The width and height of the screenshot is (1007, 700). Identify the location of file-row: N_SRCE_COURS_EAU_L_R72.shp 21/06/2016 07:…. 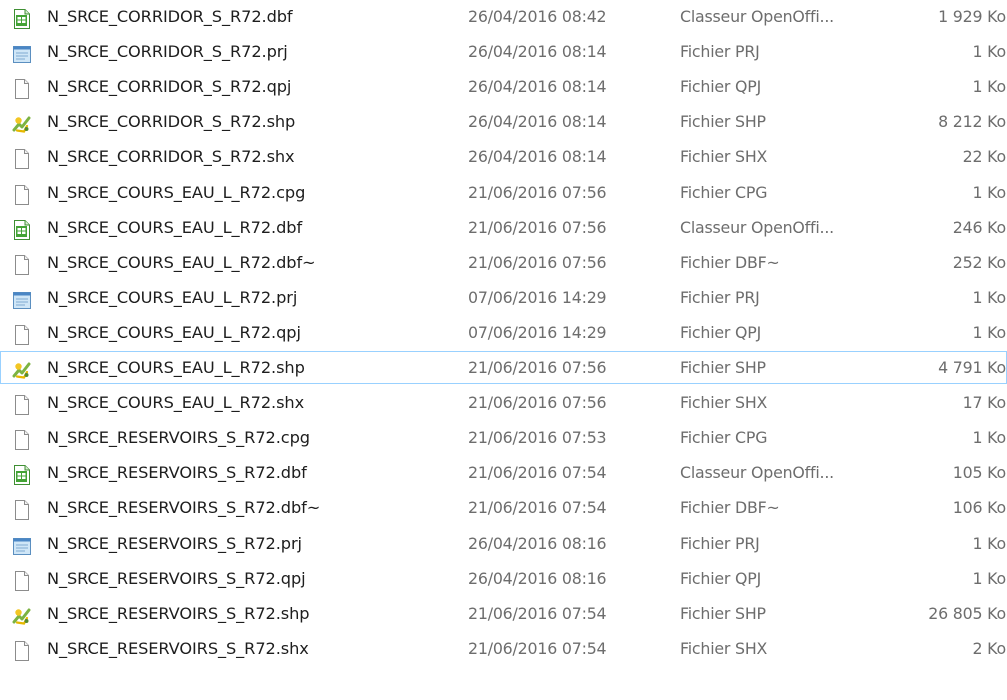
(503, 367).